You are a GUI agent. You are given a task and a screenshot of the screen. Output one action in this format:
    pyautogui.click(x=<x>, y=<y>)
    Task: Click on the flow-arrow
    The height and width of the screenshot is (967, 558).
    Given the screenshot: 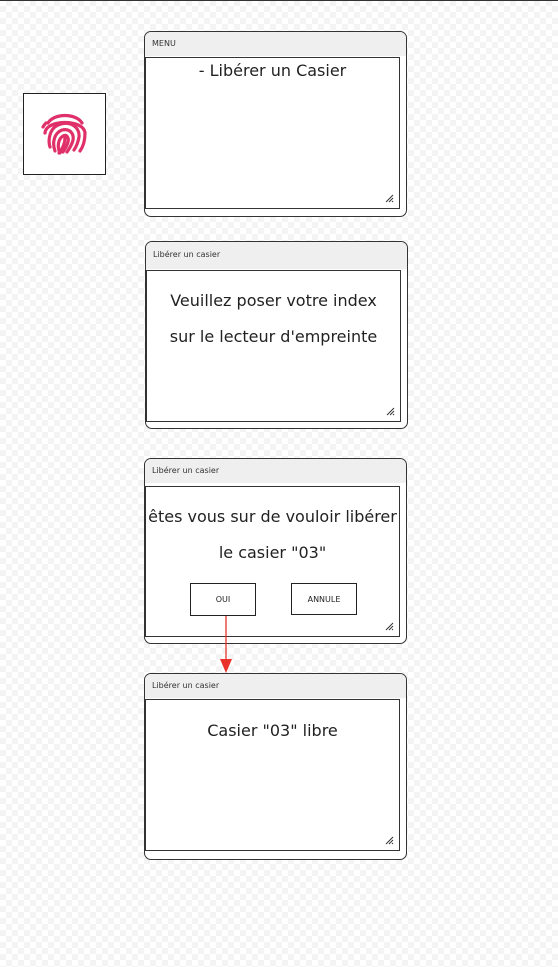 What is the action you would take?
    pyautogui.click(x=226, y=644)
    